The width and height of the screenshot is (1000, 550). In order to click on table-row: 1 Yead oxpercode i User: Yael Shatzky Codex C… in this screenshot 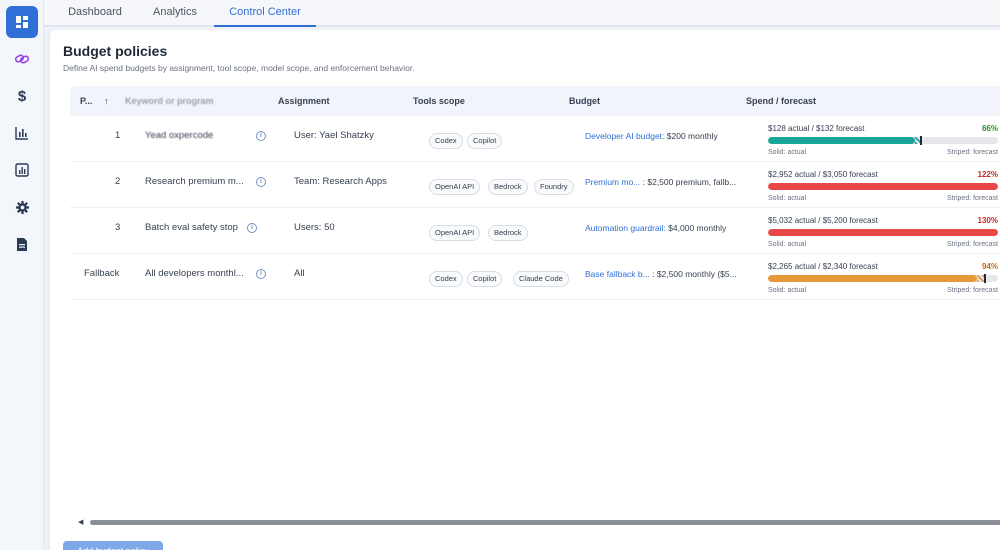, I will do `click(535, 139)`.